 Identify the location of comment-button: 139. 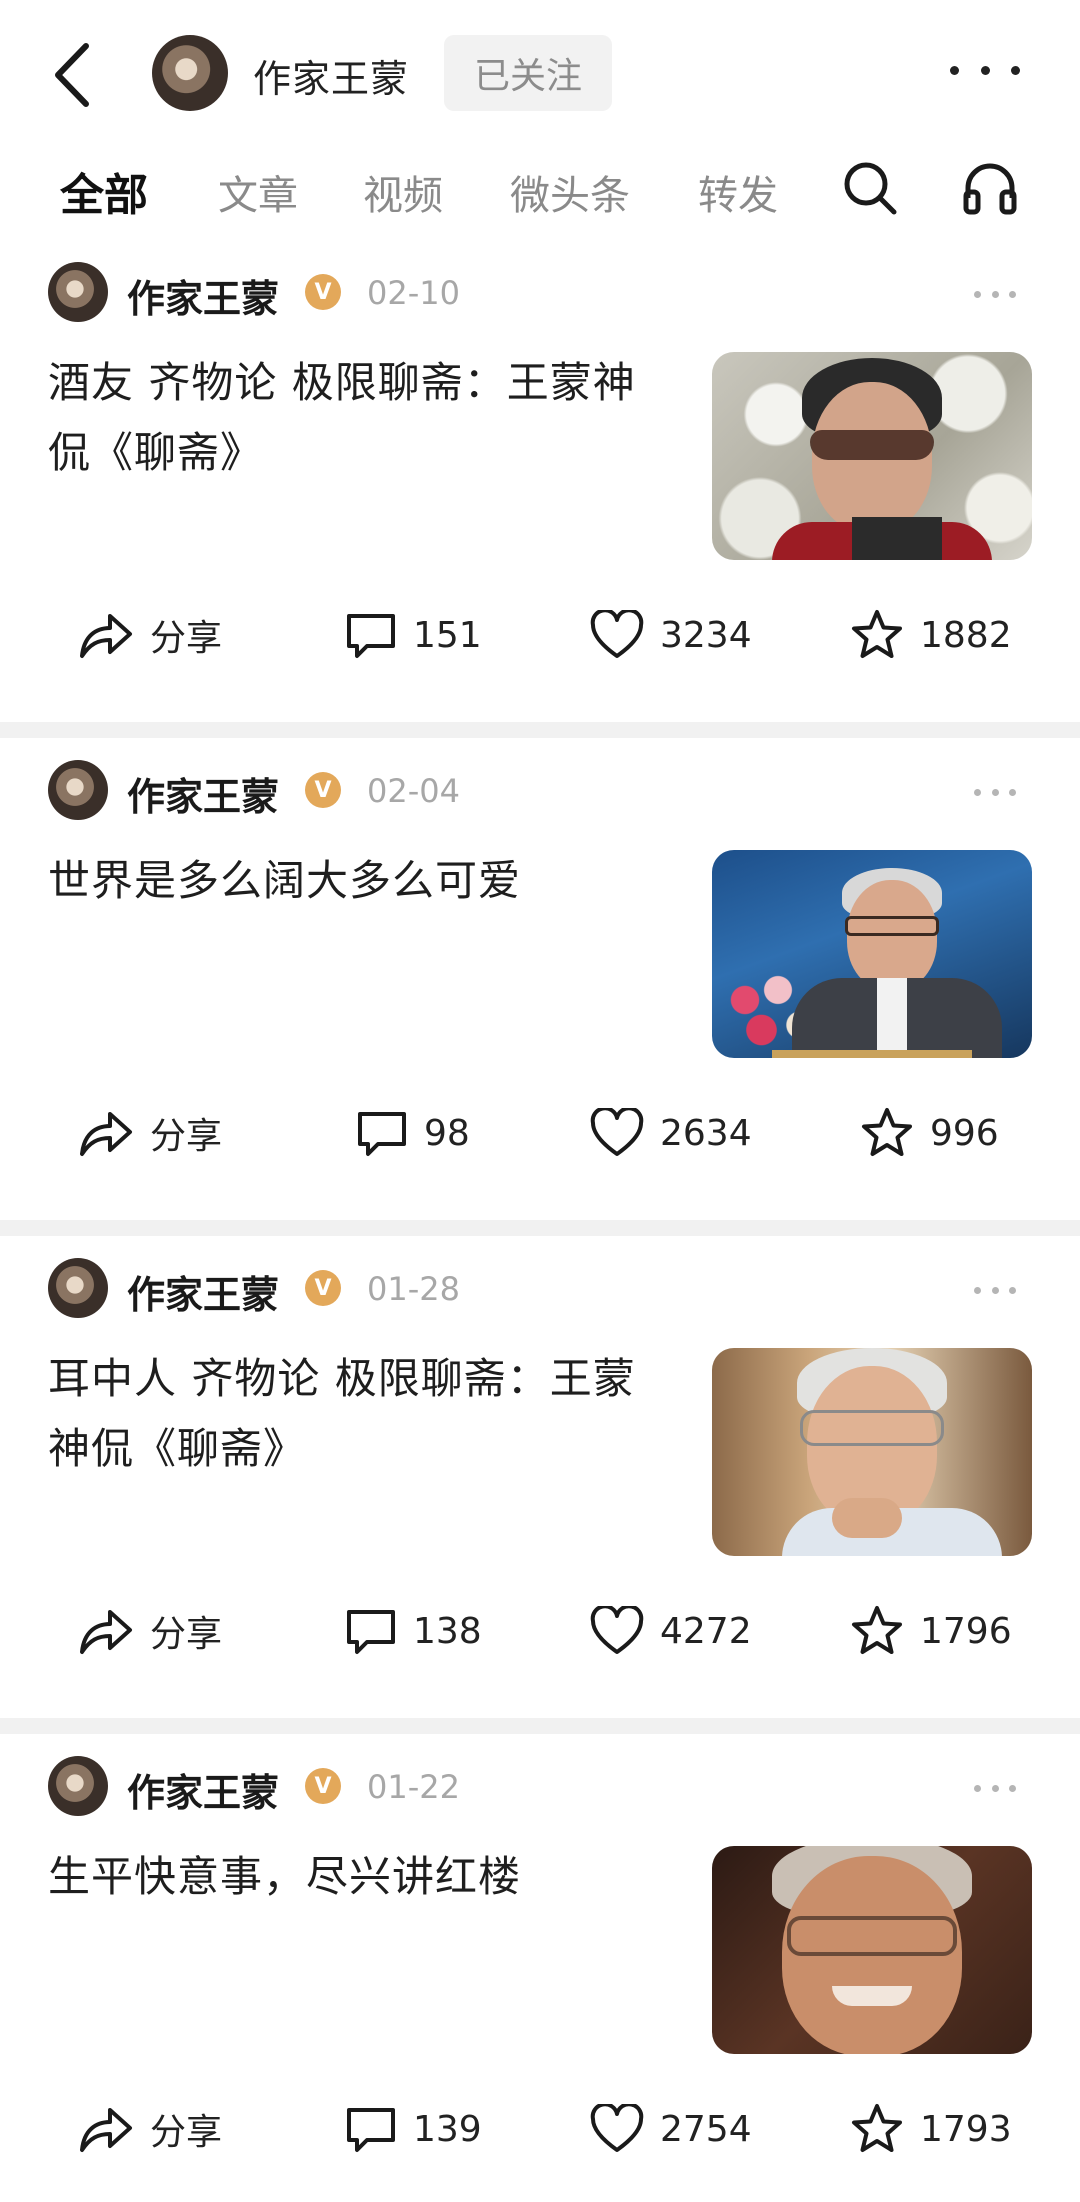
(413, 2129).